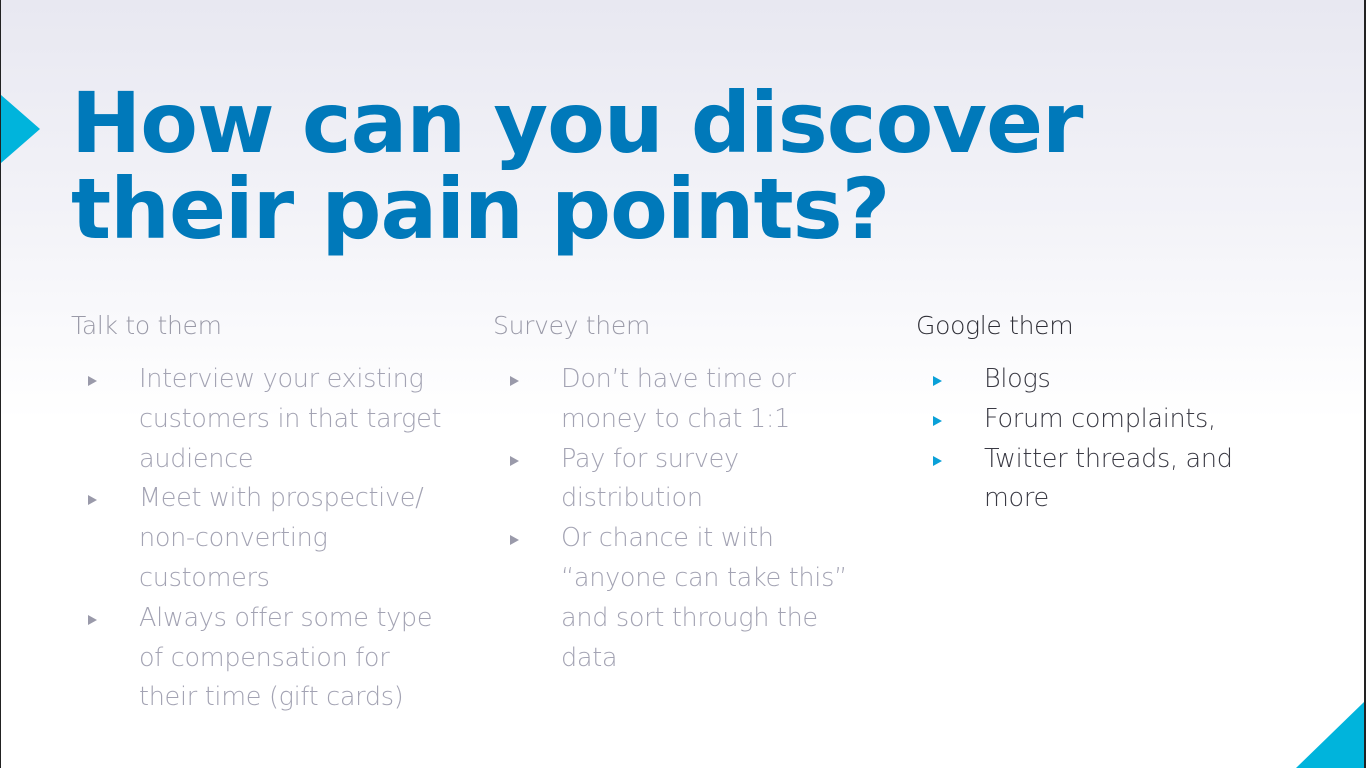 This screenshot has width=1366, height=768. Describe the element at coordinates (995, 325) in the screenshot. I see `column-heading: Google them` at that location.